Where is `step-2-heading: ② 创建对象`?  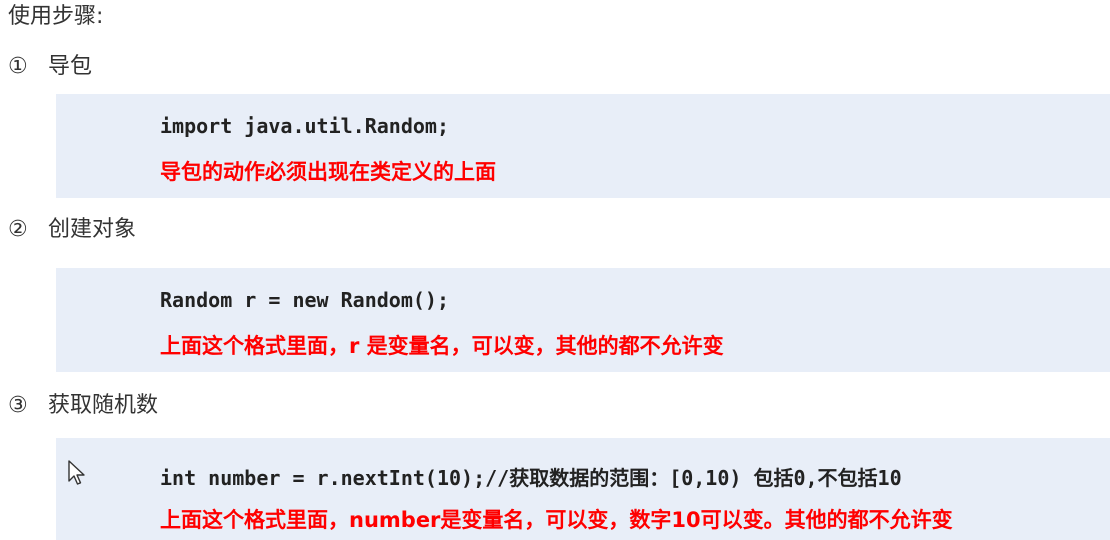
step-2-heading: ② 创建对象 is located at coordinates (72, 230).